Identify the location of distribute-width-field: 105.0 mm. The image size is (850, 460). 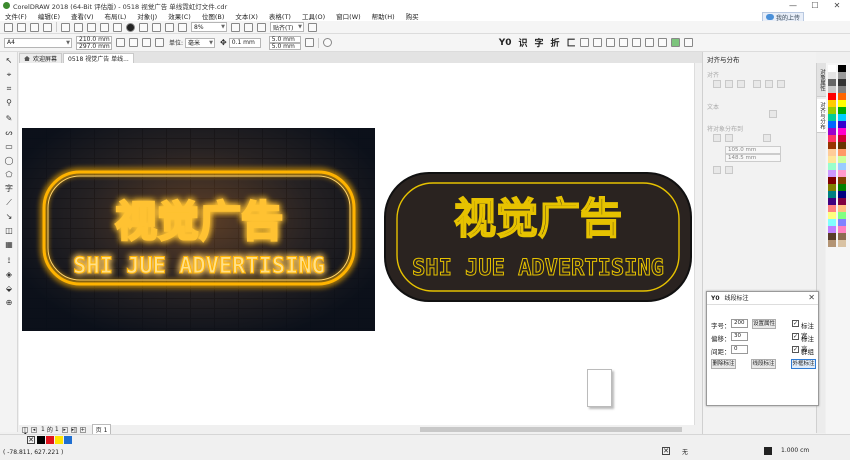
(753, 150).